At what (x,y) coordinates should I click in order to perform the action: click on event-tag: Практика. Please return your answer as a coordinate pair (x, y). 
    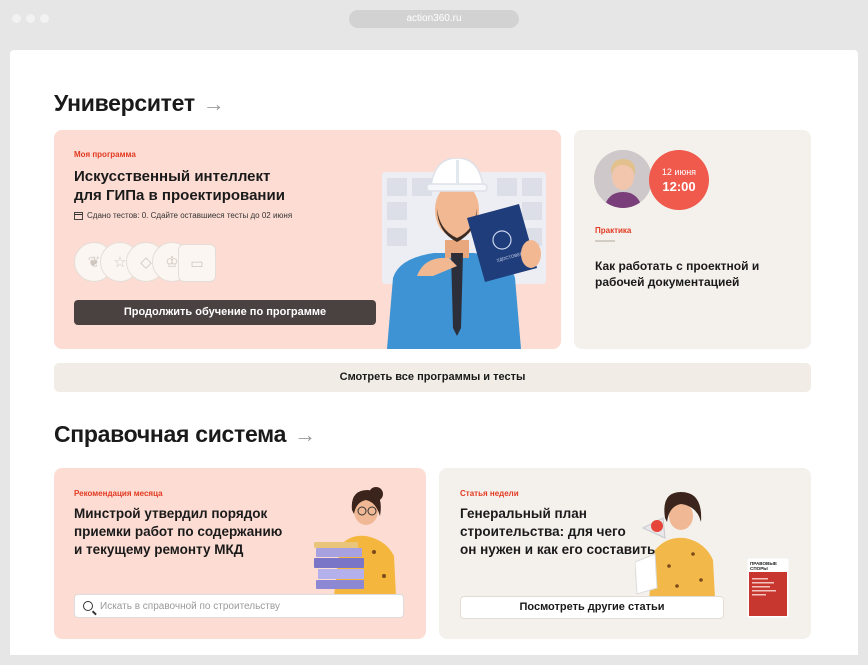
    Looking at the image, I should click on (613, 230).